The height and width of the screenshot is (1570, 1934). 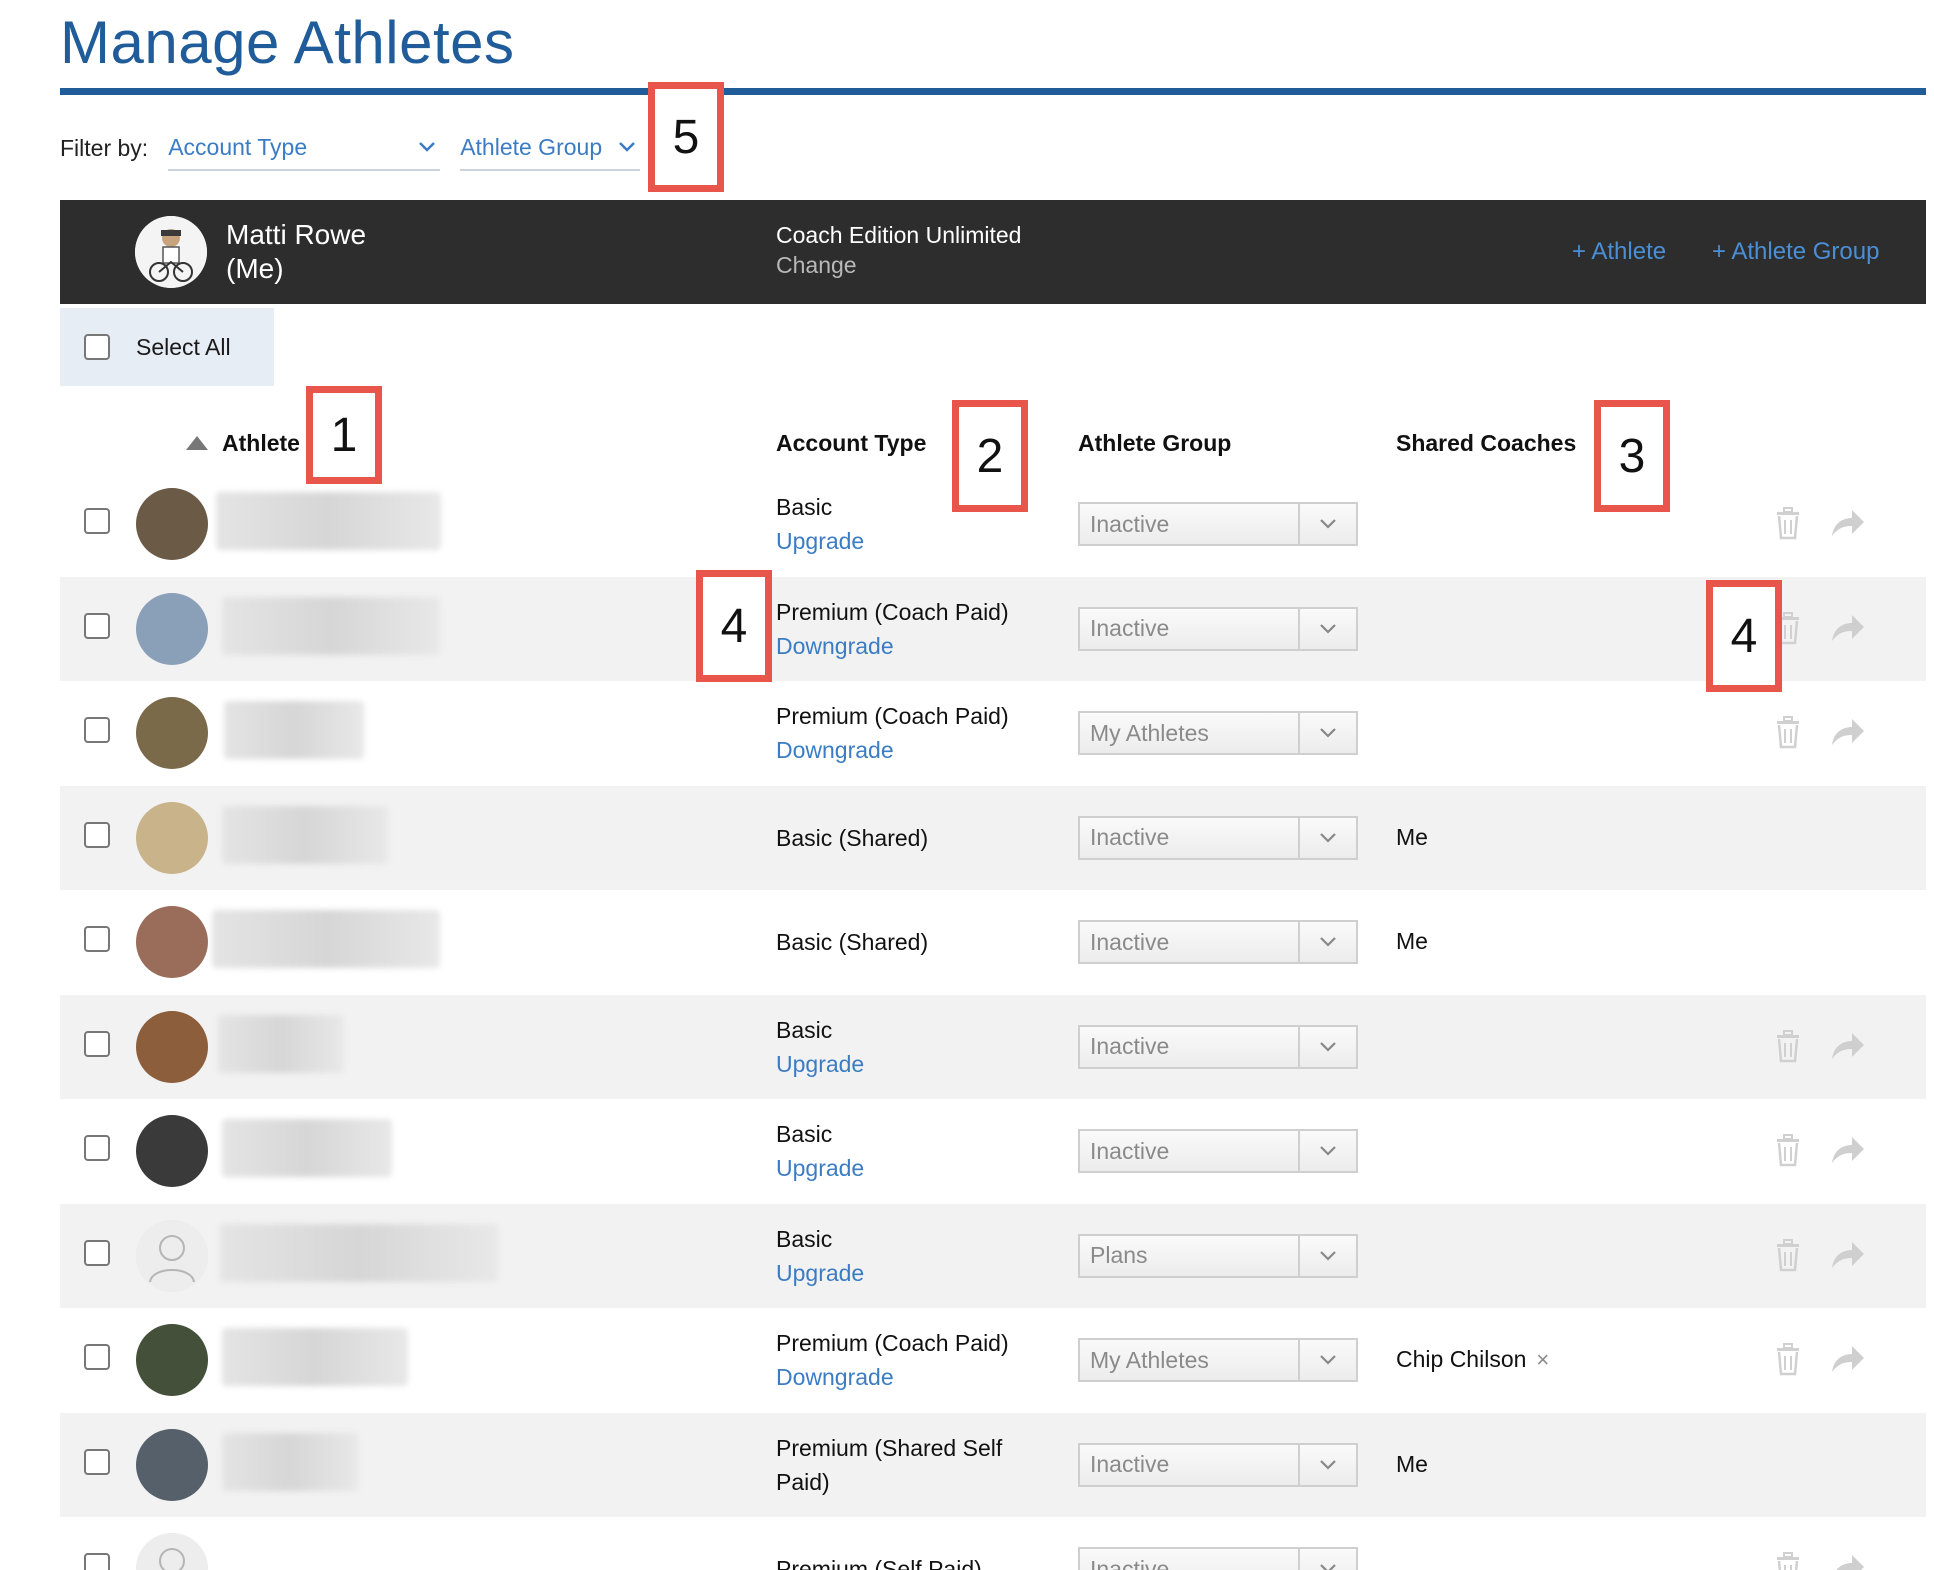 I want to click on table-row: Basic Upgrade Plans, so click(x=993, y=1255).